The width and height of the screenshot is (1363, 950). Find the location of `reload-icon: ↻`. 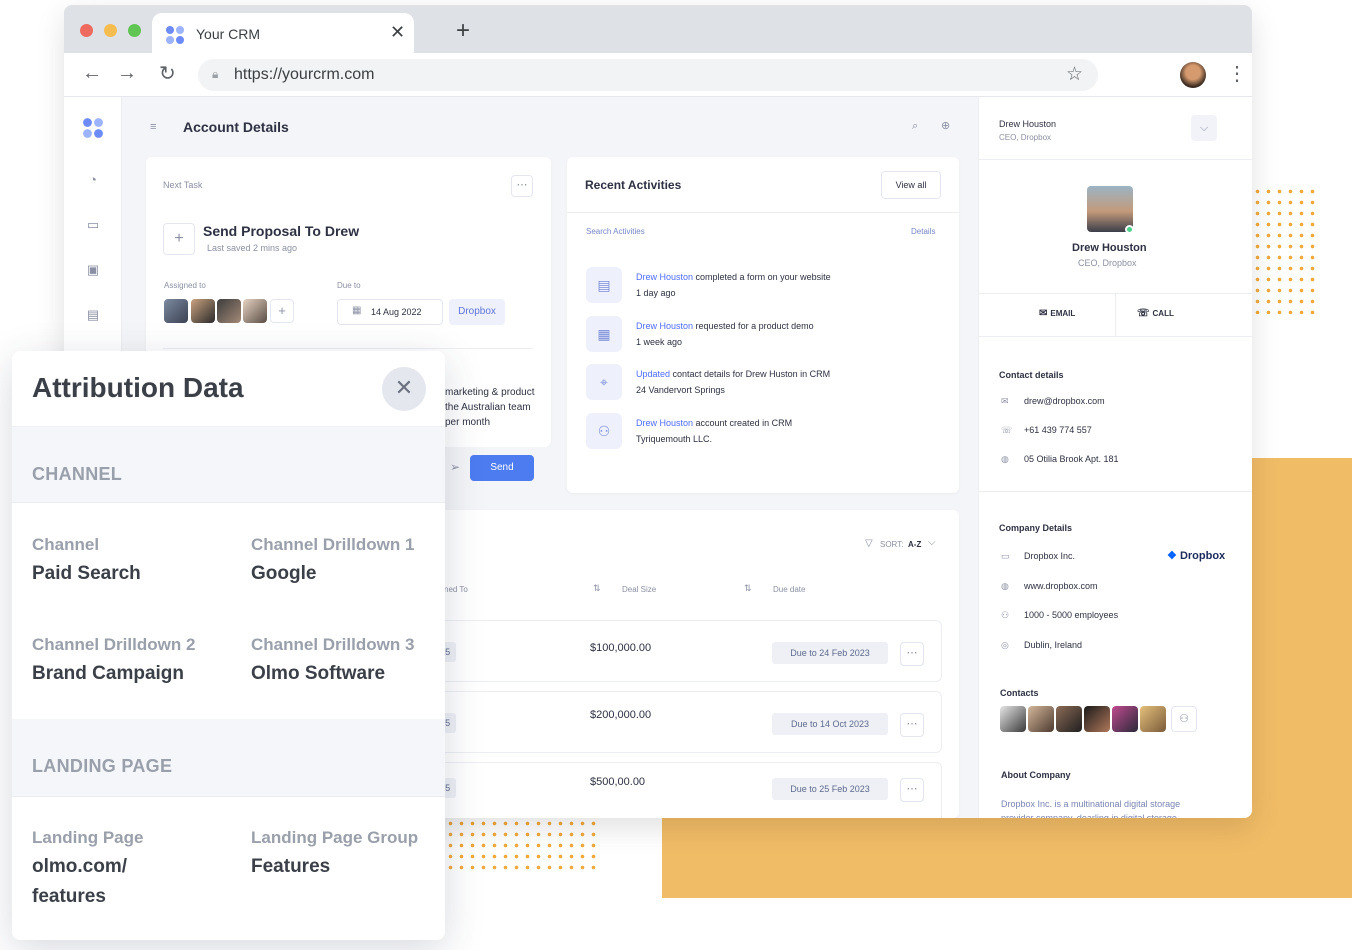

reload-icon: ↻ is located at coordinates (167, 73).